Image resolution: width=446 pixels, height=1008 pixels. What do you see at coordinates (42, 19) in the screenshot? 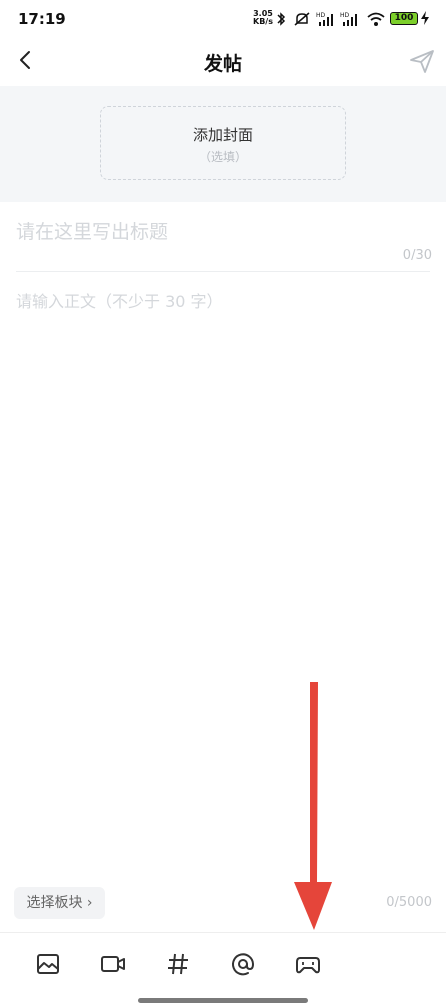
I see `status-time: 17:19` at bounding box center [42, 19].